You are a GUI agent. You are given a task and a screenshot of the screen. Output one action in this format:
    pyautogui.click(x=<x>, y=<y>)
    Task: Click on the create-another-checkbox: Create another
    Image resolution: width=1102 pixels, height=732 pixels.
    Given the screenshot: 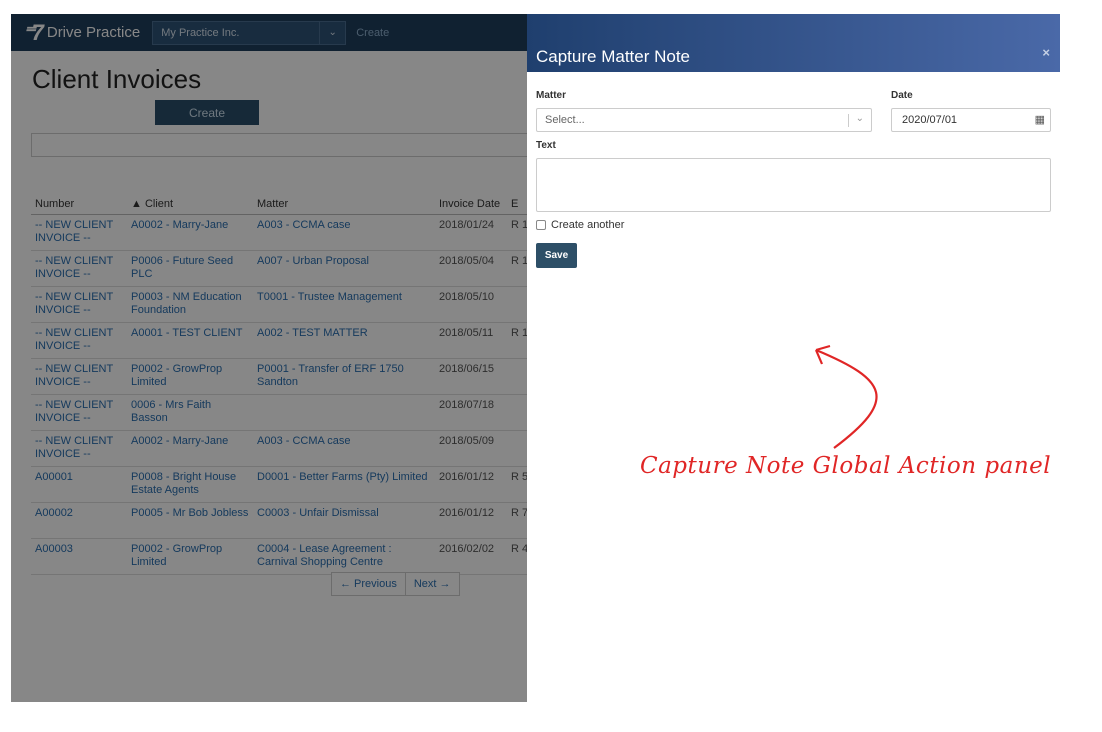 What is the action you would take?
    pyautogui.click(x=580, y=225)
    